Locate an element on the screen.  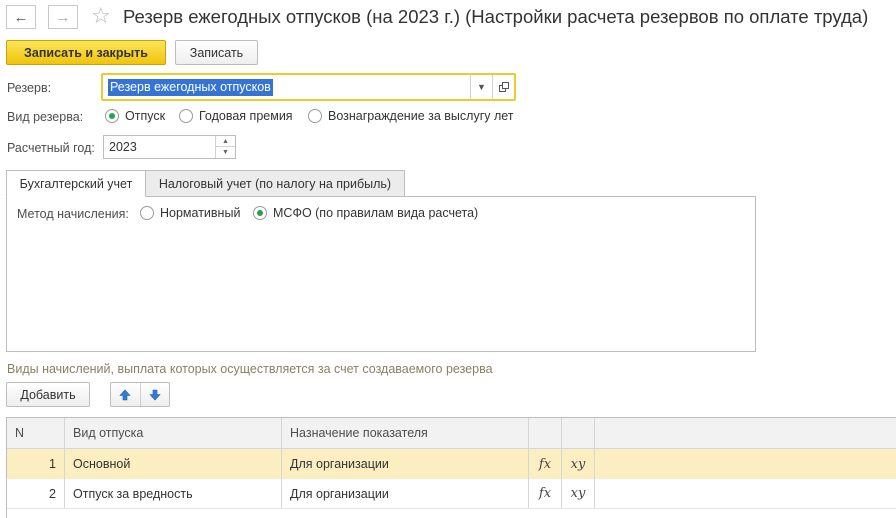
year-label: Расчетный год: is located at coordinates (51, 148).